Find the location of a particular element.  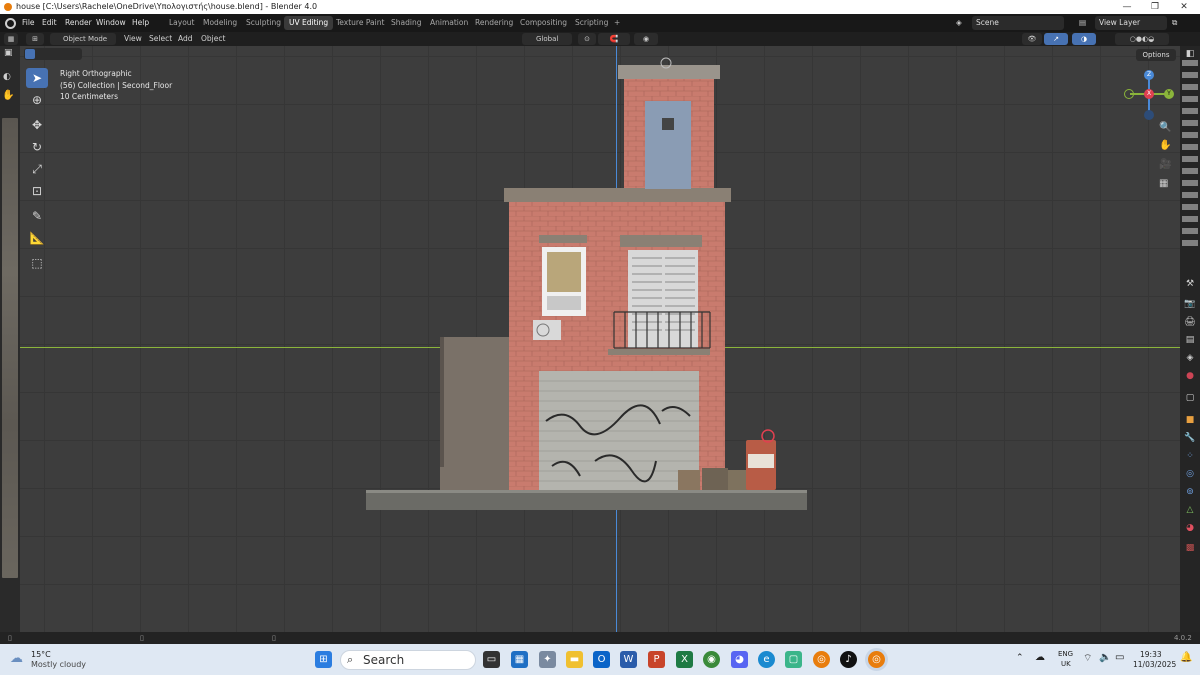

overlays-toggle-icon: ◑ is located at coordinates (1084, 39).